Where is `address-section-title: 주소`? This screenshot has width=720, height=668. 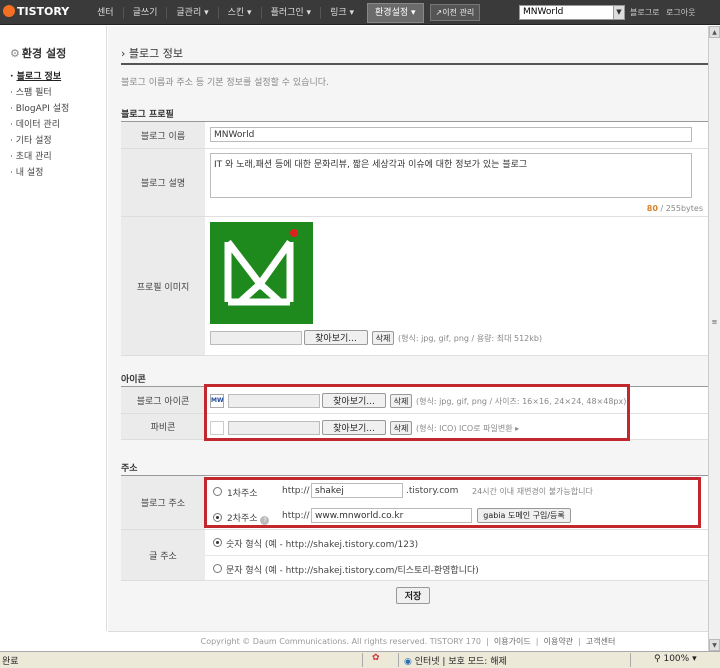
address-section-title: 주소 is located at coordinates (129, 469).